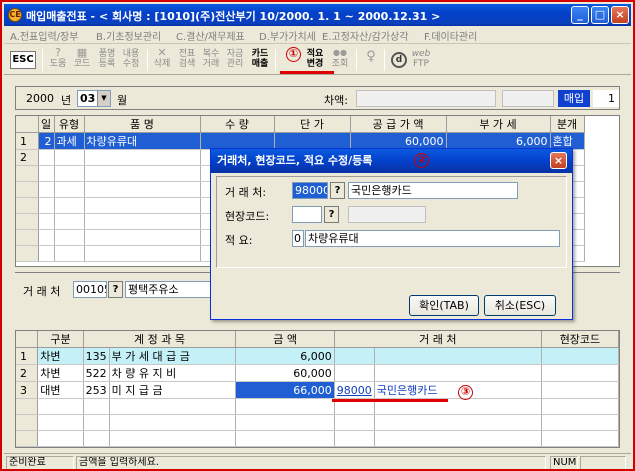  I want to click on inquiry-button: ●● 조회, so click(340, 60).